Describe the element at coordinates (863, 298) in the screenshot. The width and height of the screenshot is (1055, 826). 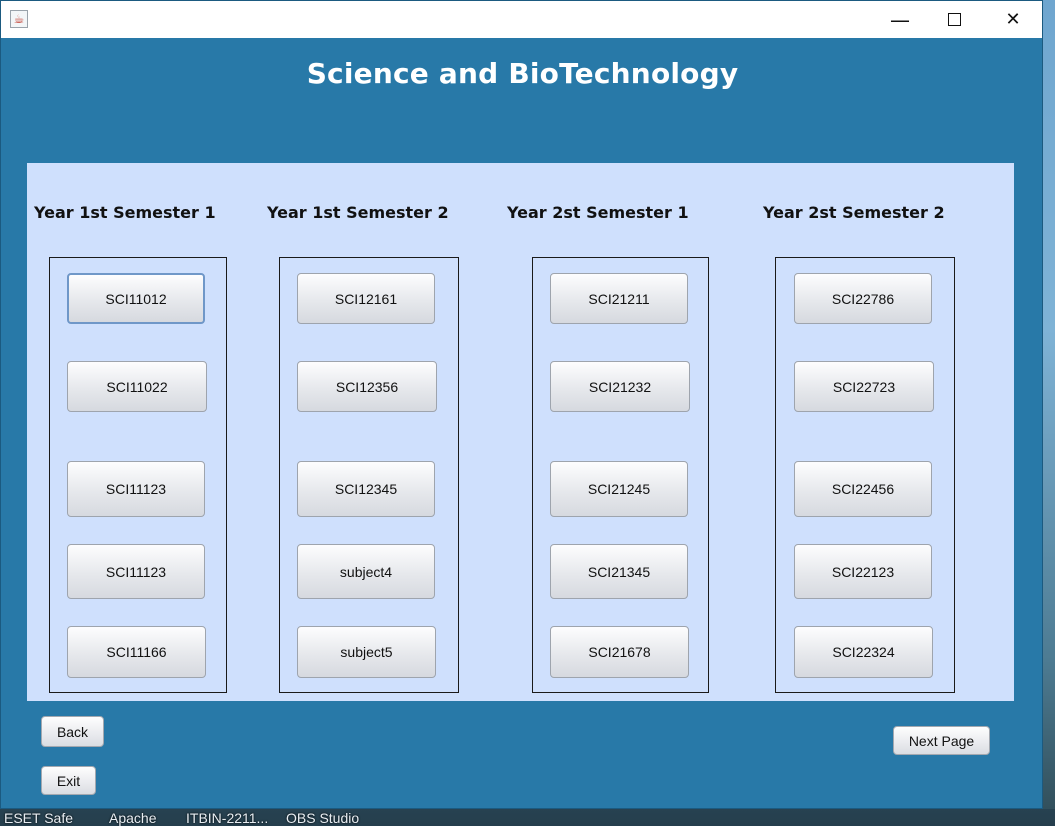
I see `subject-button: SCI22786` at that location.